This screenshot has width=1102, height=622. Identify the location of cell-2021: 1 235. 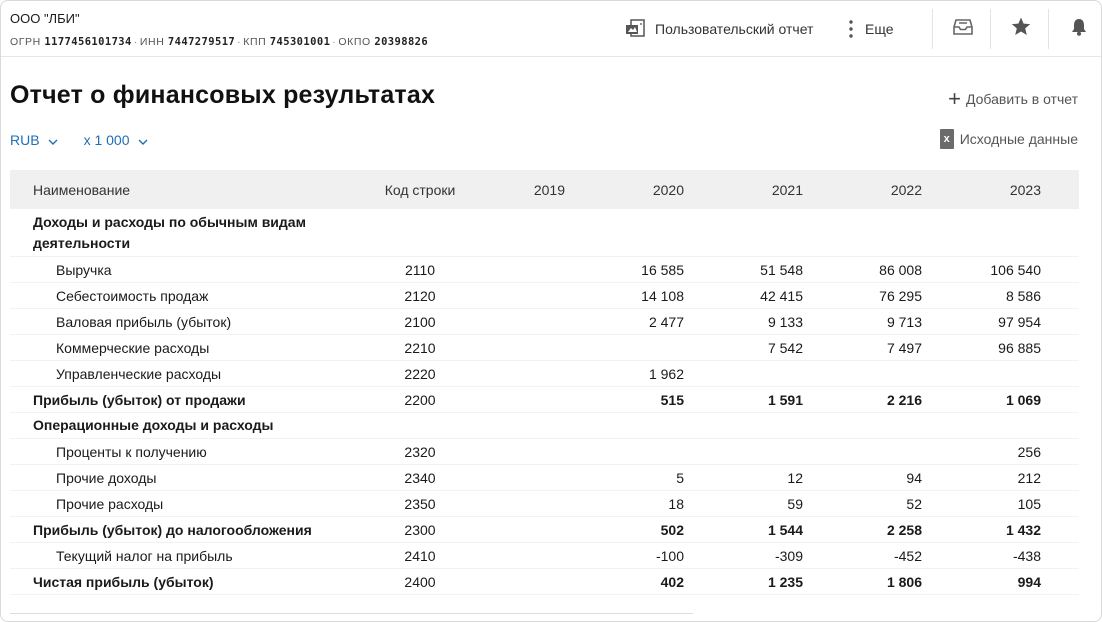
(785, 581).